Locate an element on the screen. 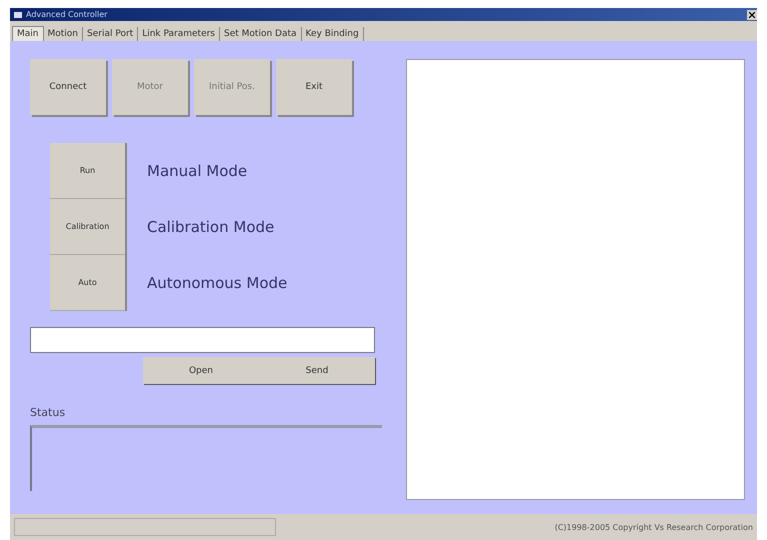  mode-label: Autonomous Mode is located at coordinates (217, 283).